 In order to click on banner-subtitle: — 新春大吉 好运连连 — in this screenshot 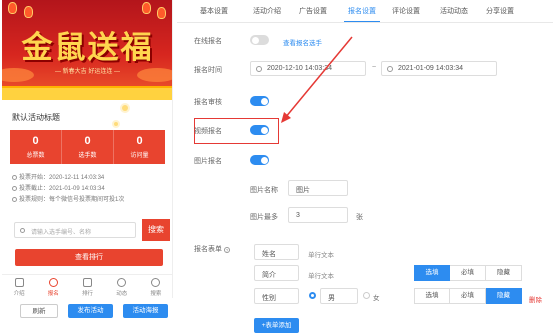, I will do `click(87, 72)`.